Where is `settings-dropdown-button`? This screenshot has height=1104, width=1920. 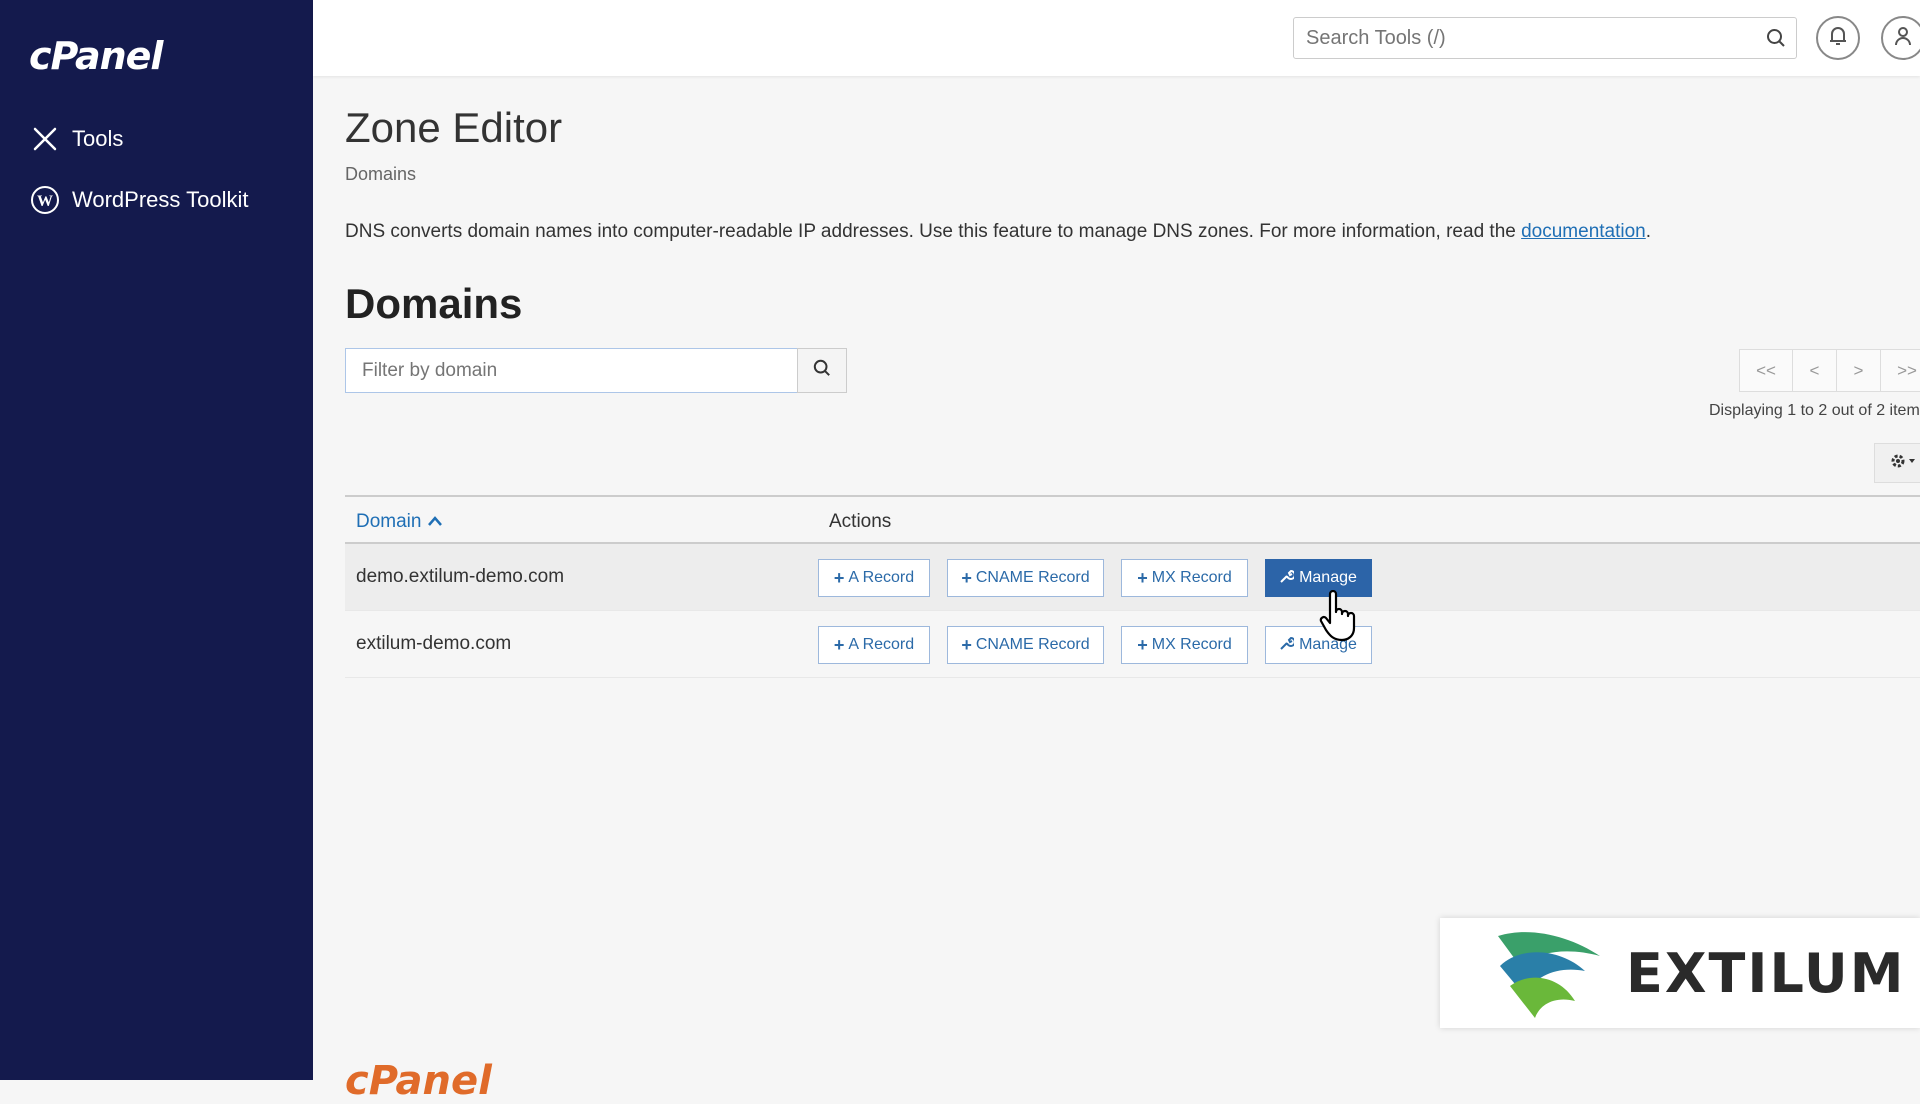
settings-dropdown-button is located at coordinates (1897, 463).